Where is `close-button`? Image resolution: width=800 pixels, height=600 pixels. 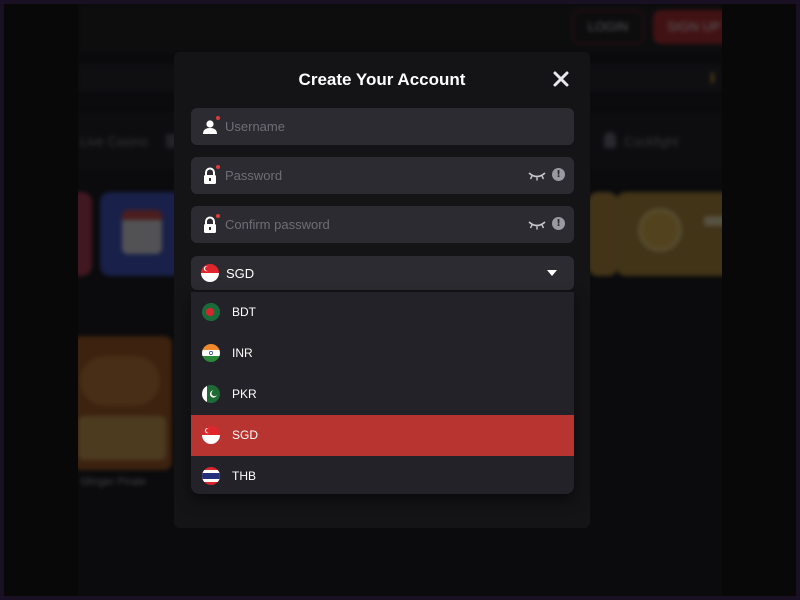 close-button is located at coordinates (561, 79).